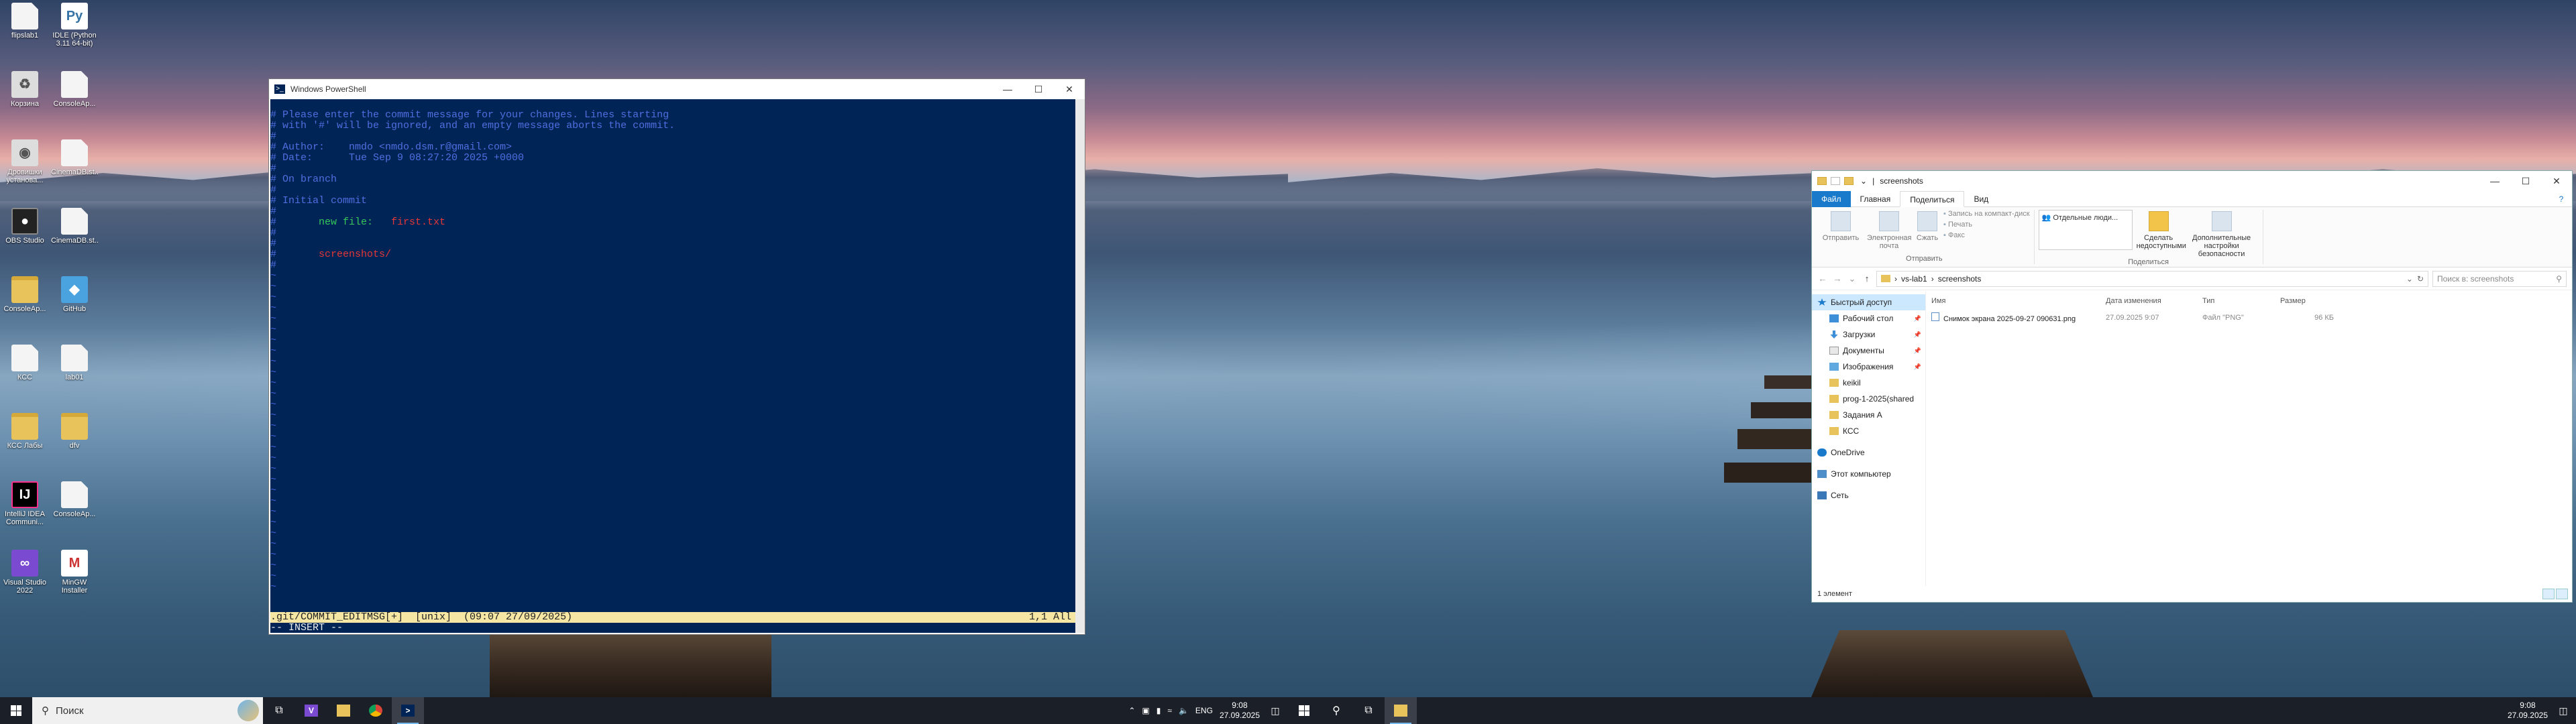 This screenshot has width=2576, height=724. What do you see at coordinates (1204, 710) in the screenshot?
I see `language-indicator: ENG` at bounding box center [1204, 710].